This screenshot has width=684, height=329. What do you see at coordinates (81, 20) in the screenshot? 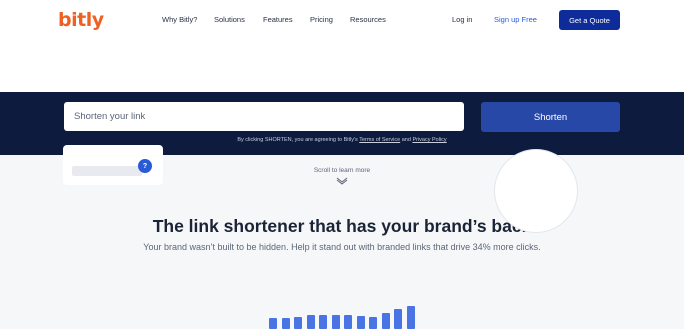
I see `bitly-logo: bitly` at bounding box center [81, 20].